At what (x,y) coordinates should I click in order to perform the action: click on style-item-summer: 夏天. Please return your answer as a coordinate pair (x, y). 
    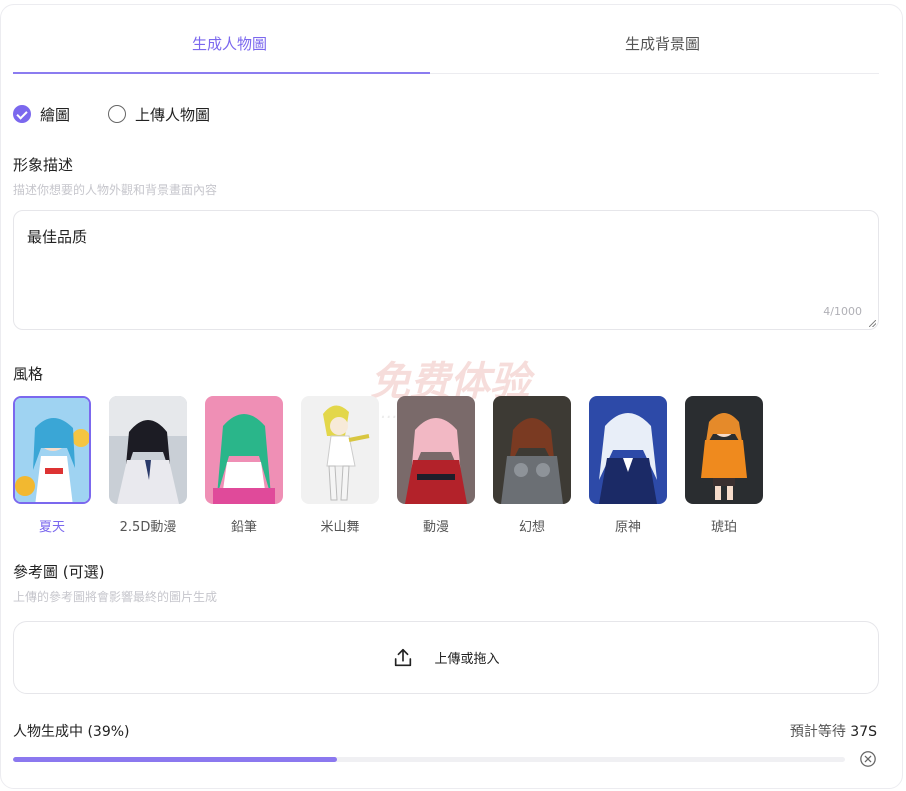
    Looking at the image, I should click on (52, 465).